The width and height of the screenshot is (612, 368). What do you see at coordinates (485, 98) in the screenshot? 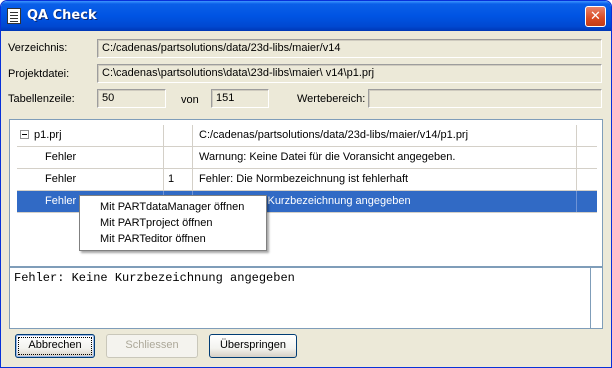
I see `range-field` at bounding box center [485, 98].